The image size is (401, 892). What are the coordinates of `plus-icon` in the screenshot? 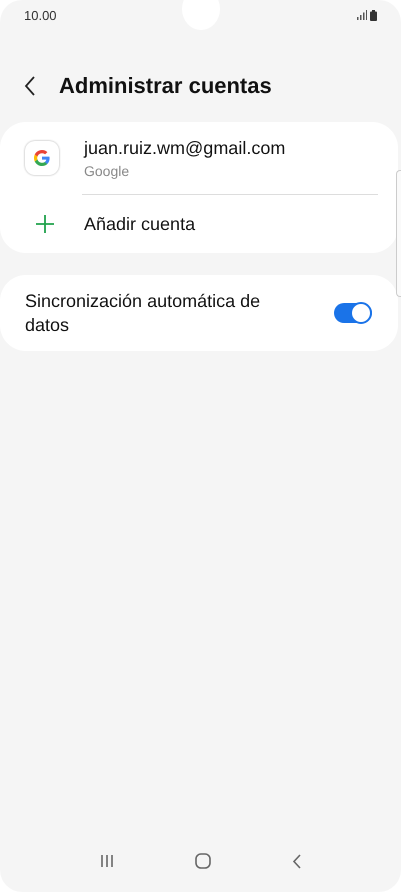 It's located at (45, 224).